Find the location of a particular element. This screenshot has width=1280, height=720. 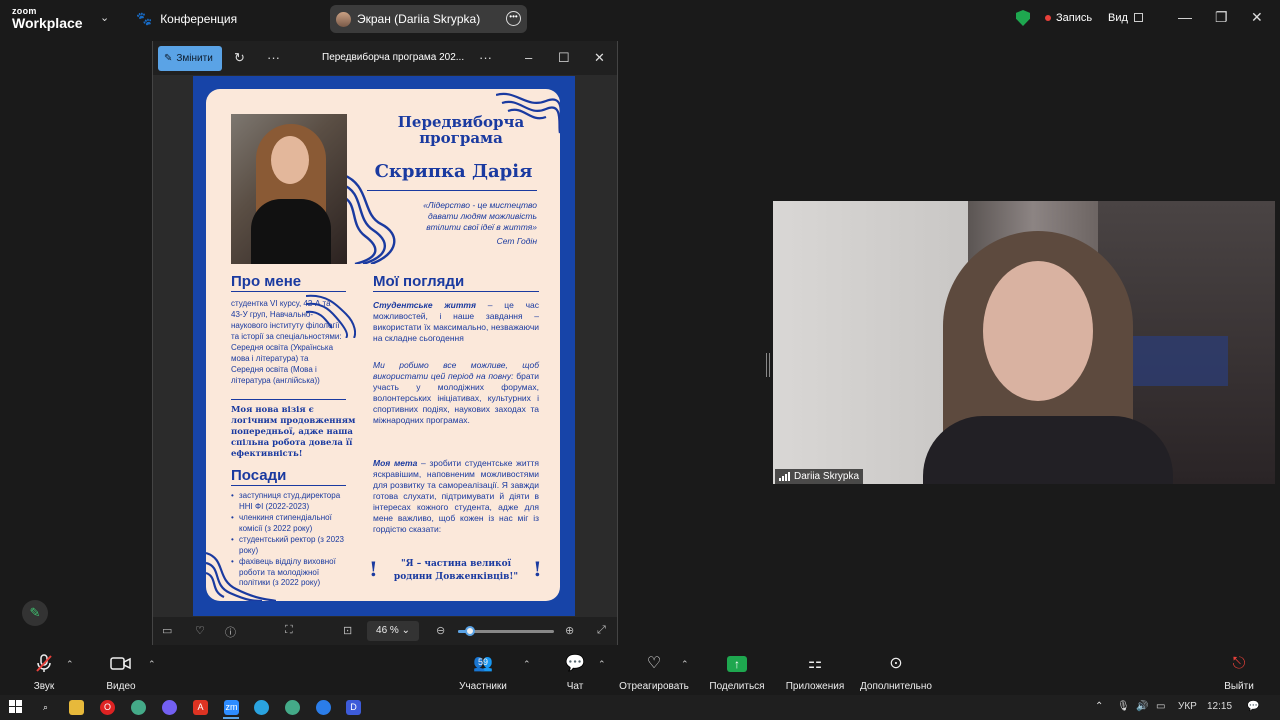

search-icon: ⌕ is located at coordinates (45, 707).